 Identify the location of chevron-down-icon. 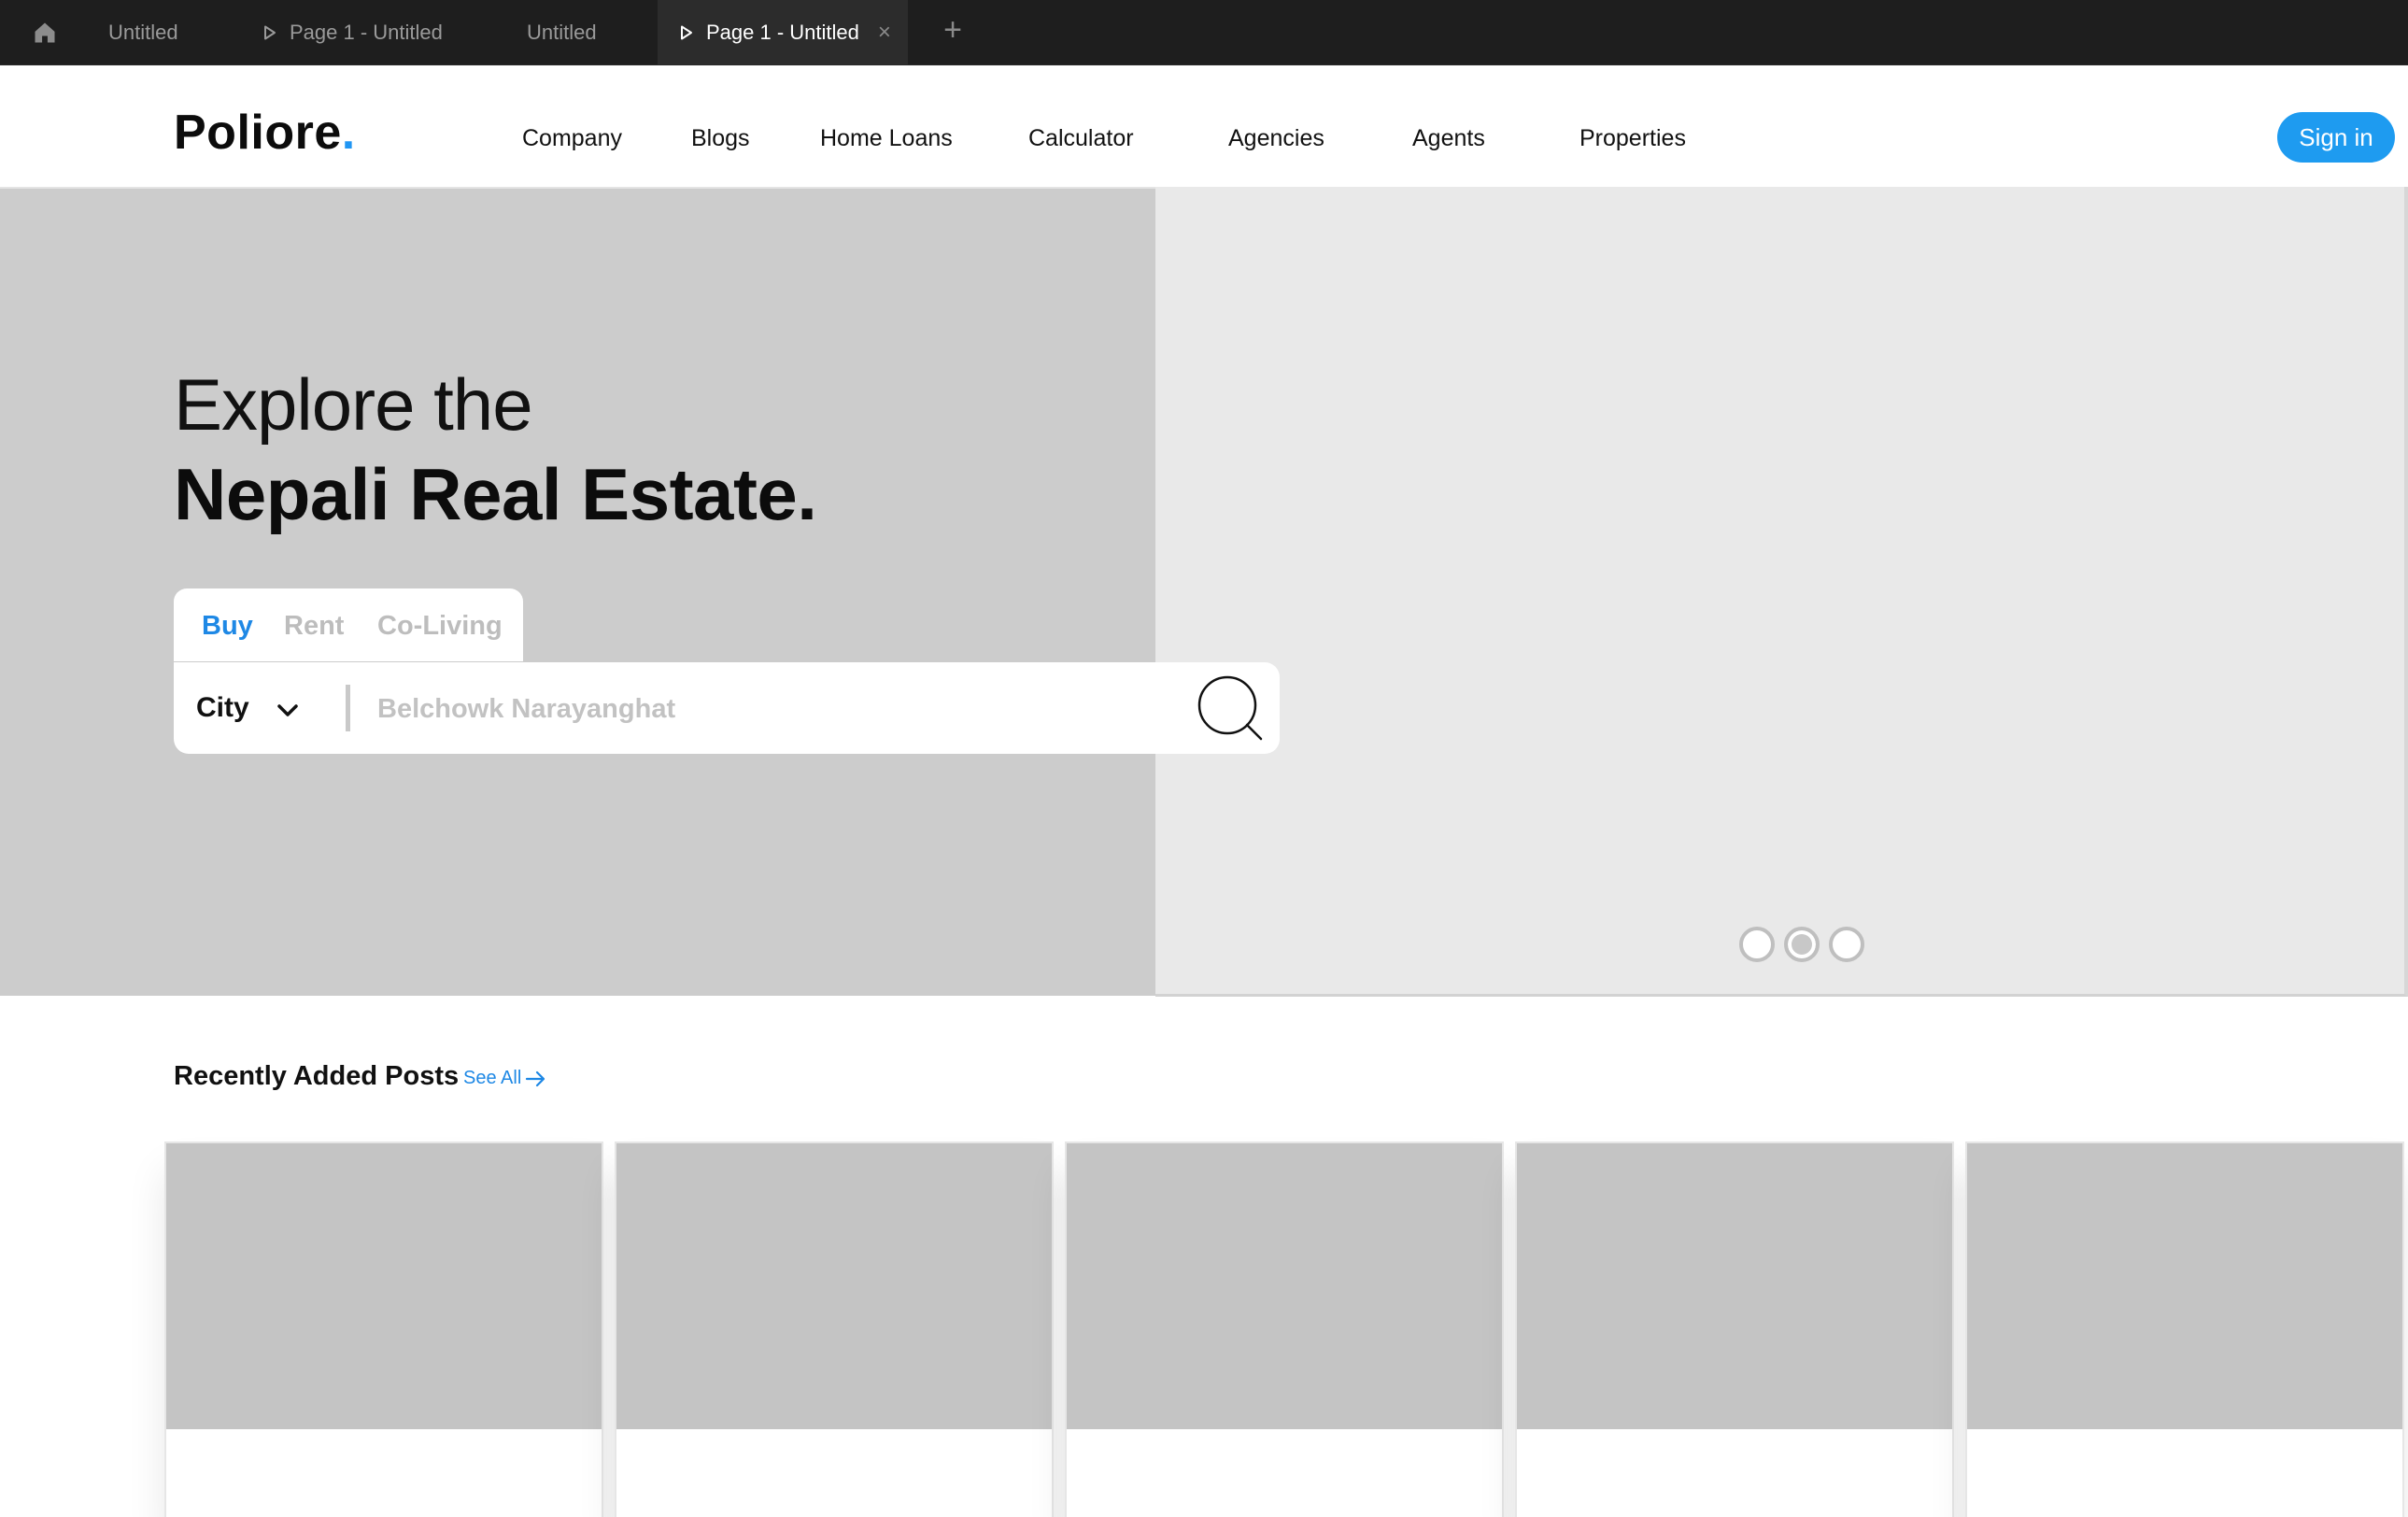
(287, 710).